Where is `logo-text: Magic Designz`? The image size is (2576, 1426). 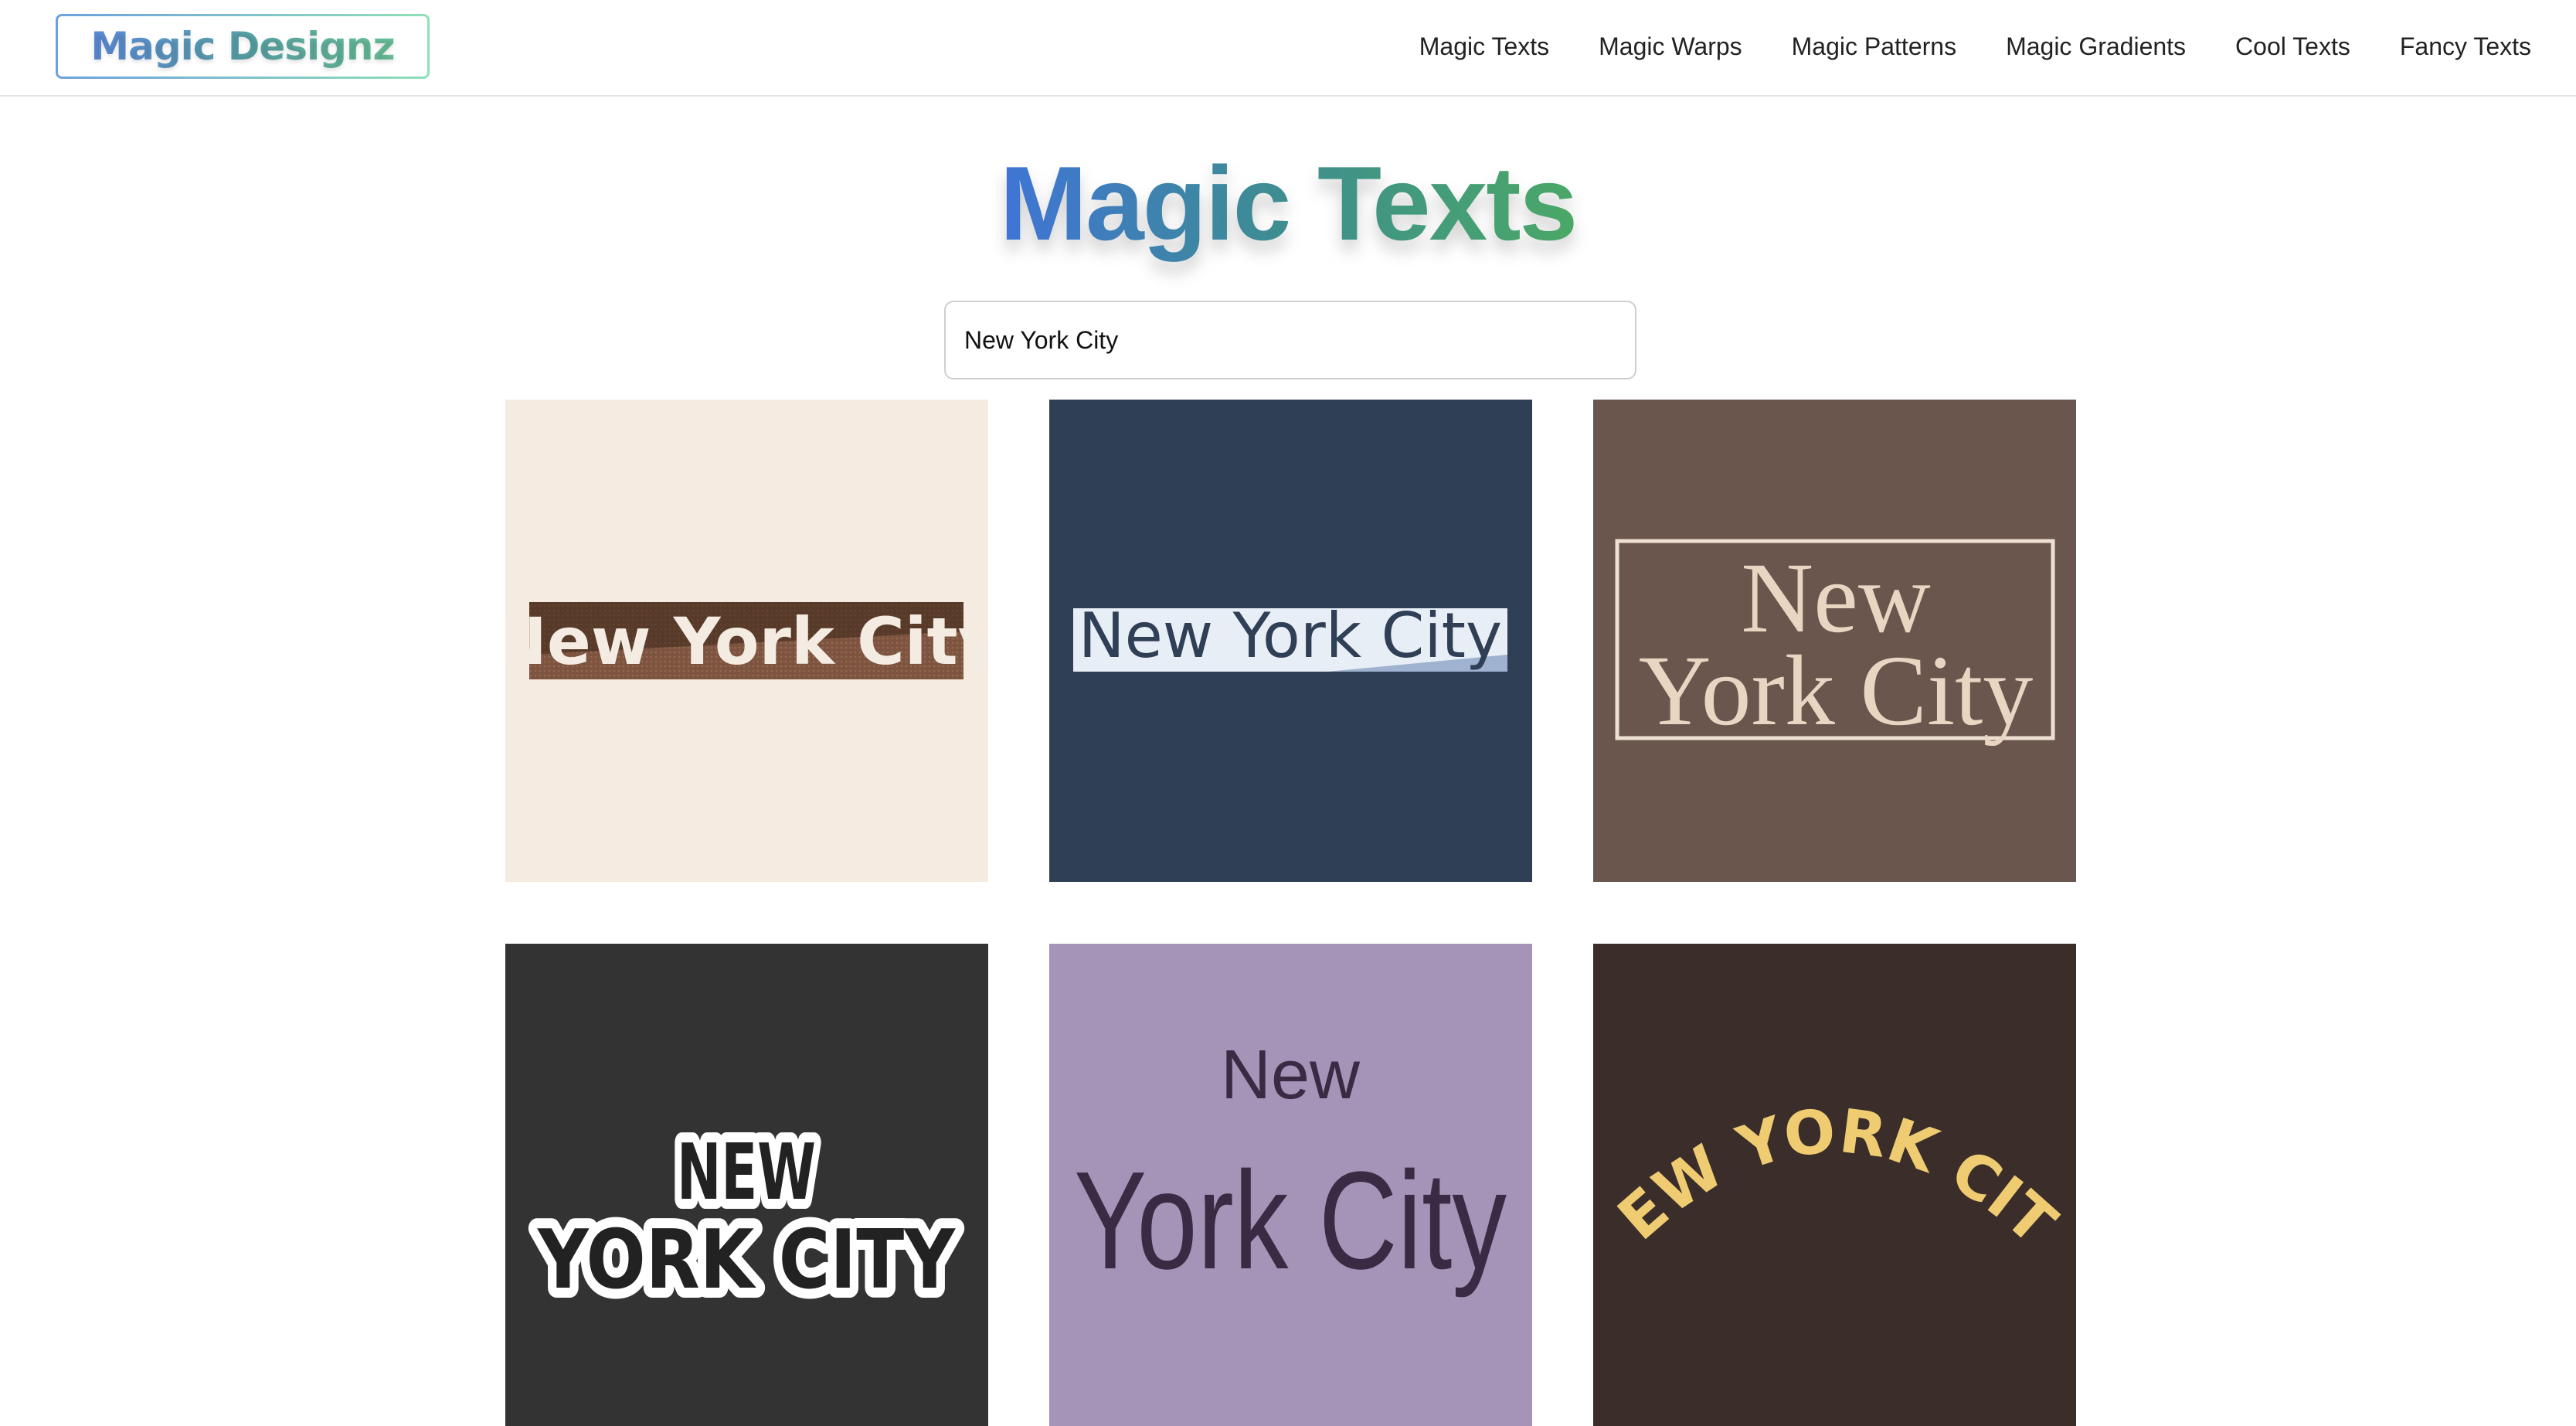
logo-text: Magic Designz is located at coordinates (242, 46).